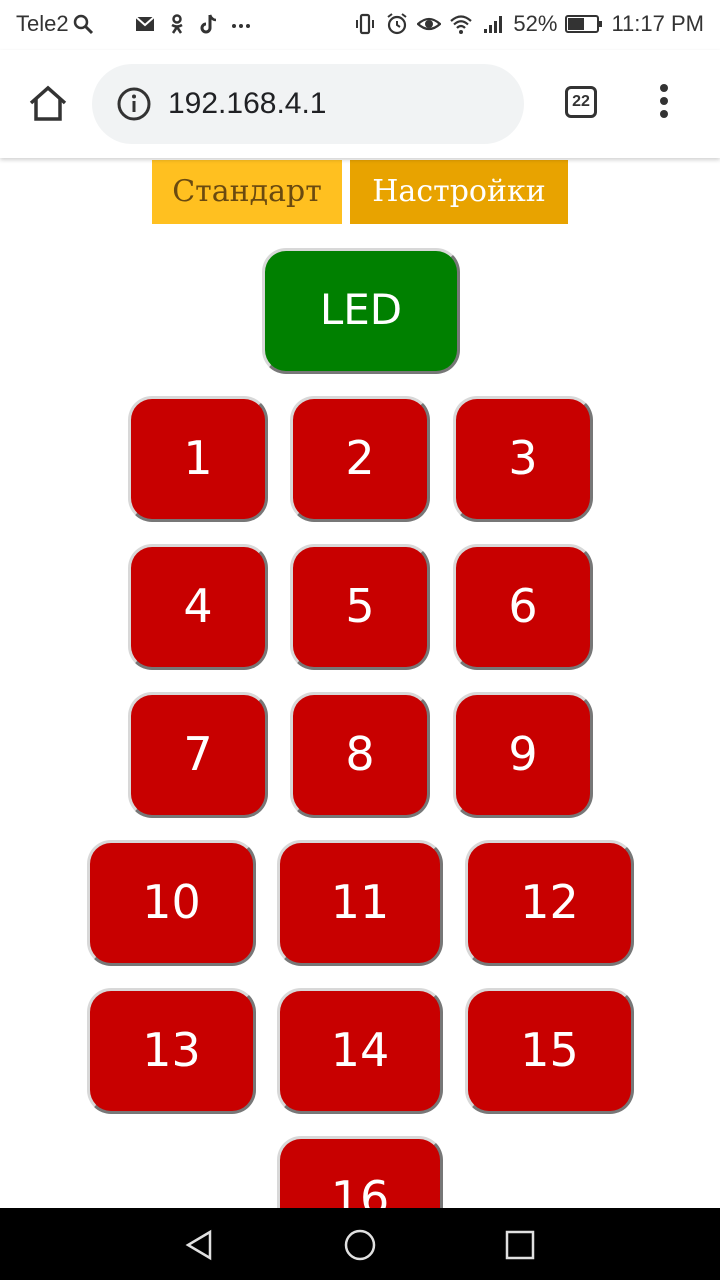 The image size is (720, 1280). Describe the element at coordinates (397, 24) in the screenshot. I see `alarm-icon` at that location.